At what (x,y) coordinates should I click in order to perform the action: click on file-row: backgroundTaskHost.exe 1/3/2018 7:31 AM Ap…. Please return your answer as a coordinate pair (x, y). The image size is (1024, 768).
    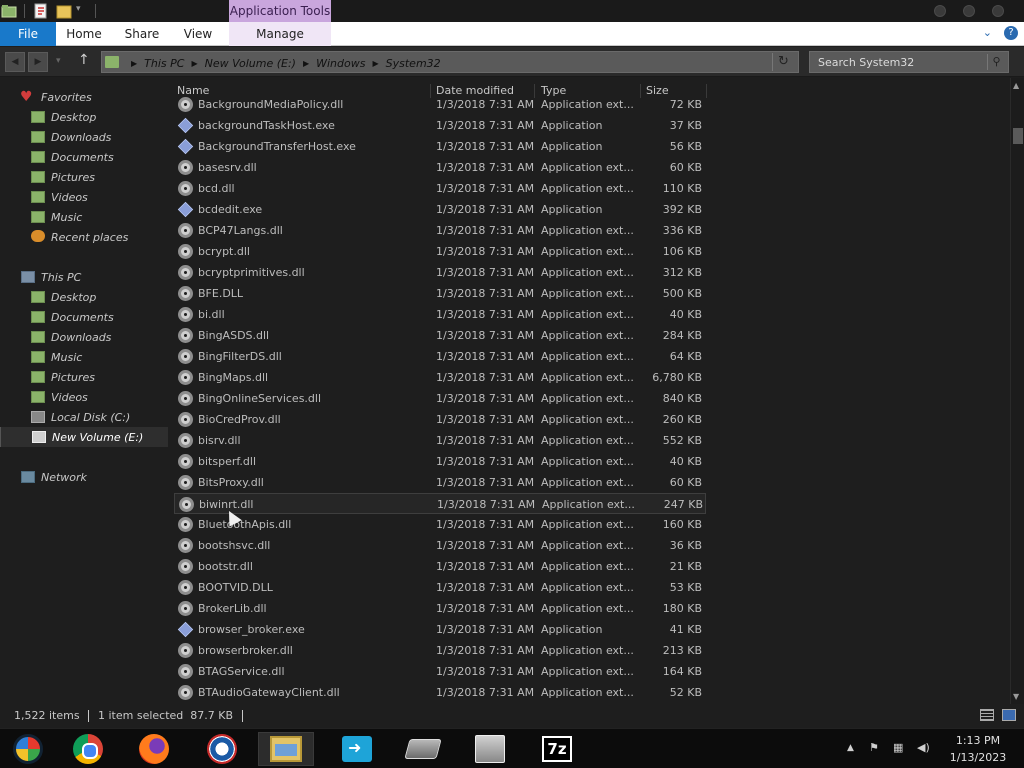
    Looking at the image, I should click on (440, 125).